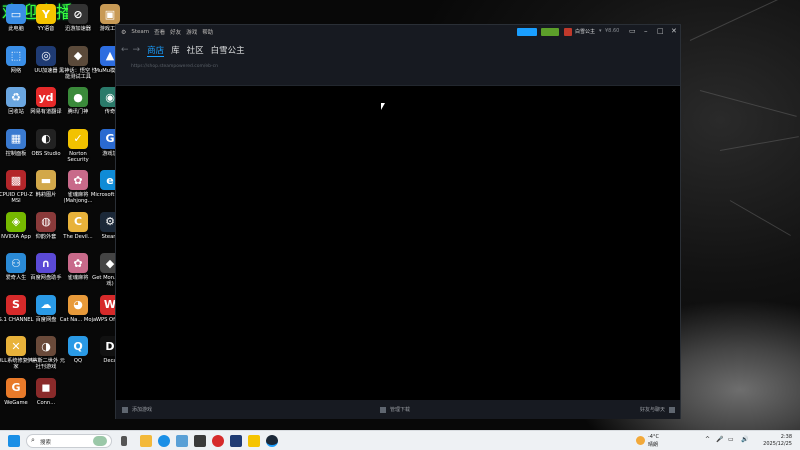 The width and height of the screenshot is (800, 450). What do you see at coordinates (612, 31) in the screenshot?
I see `wallet-balance: ¥8.60` at bounding box center [612, 31].